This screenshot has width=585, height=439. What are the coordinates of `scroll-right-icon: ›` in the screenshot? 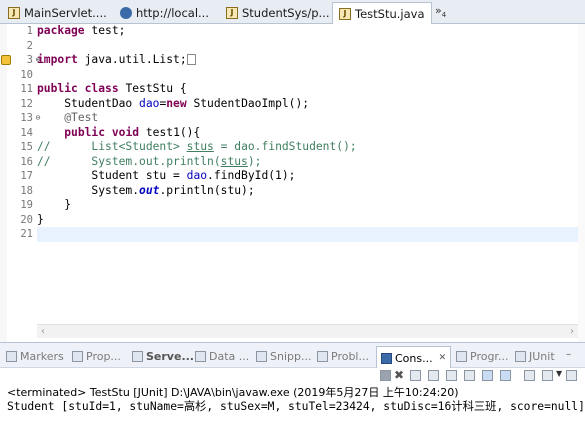 It's located at (572, 332).